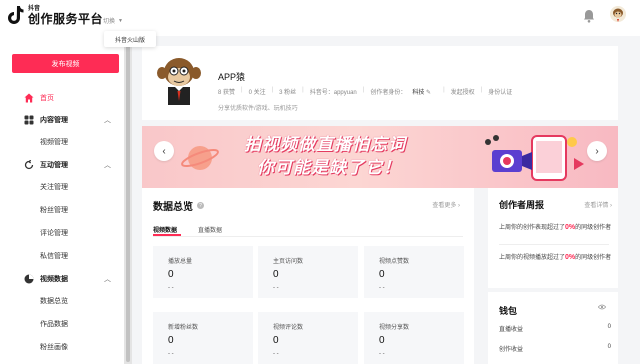 The height and width of the screenshot is (364, 640). I want to click on weekly-details-link: 查看详情 ›, so click(598, 204).